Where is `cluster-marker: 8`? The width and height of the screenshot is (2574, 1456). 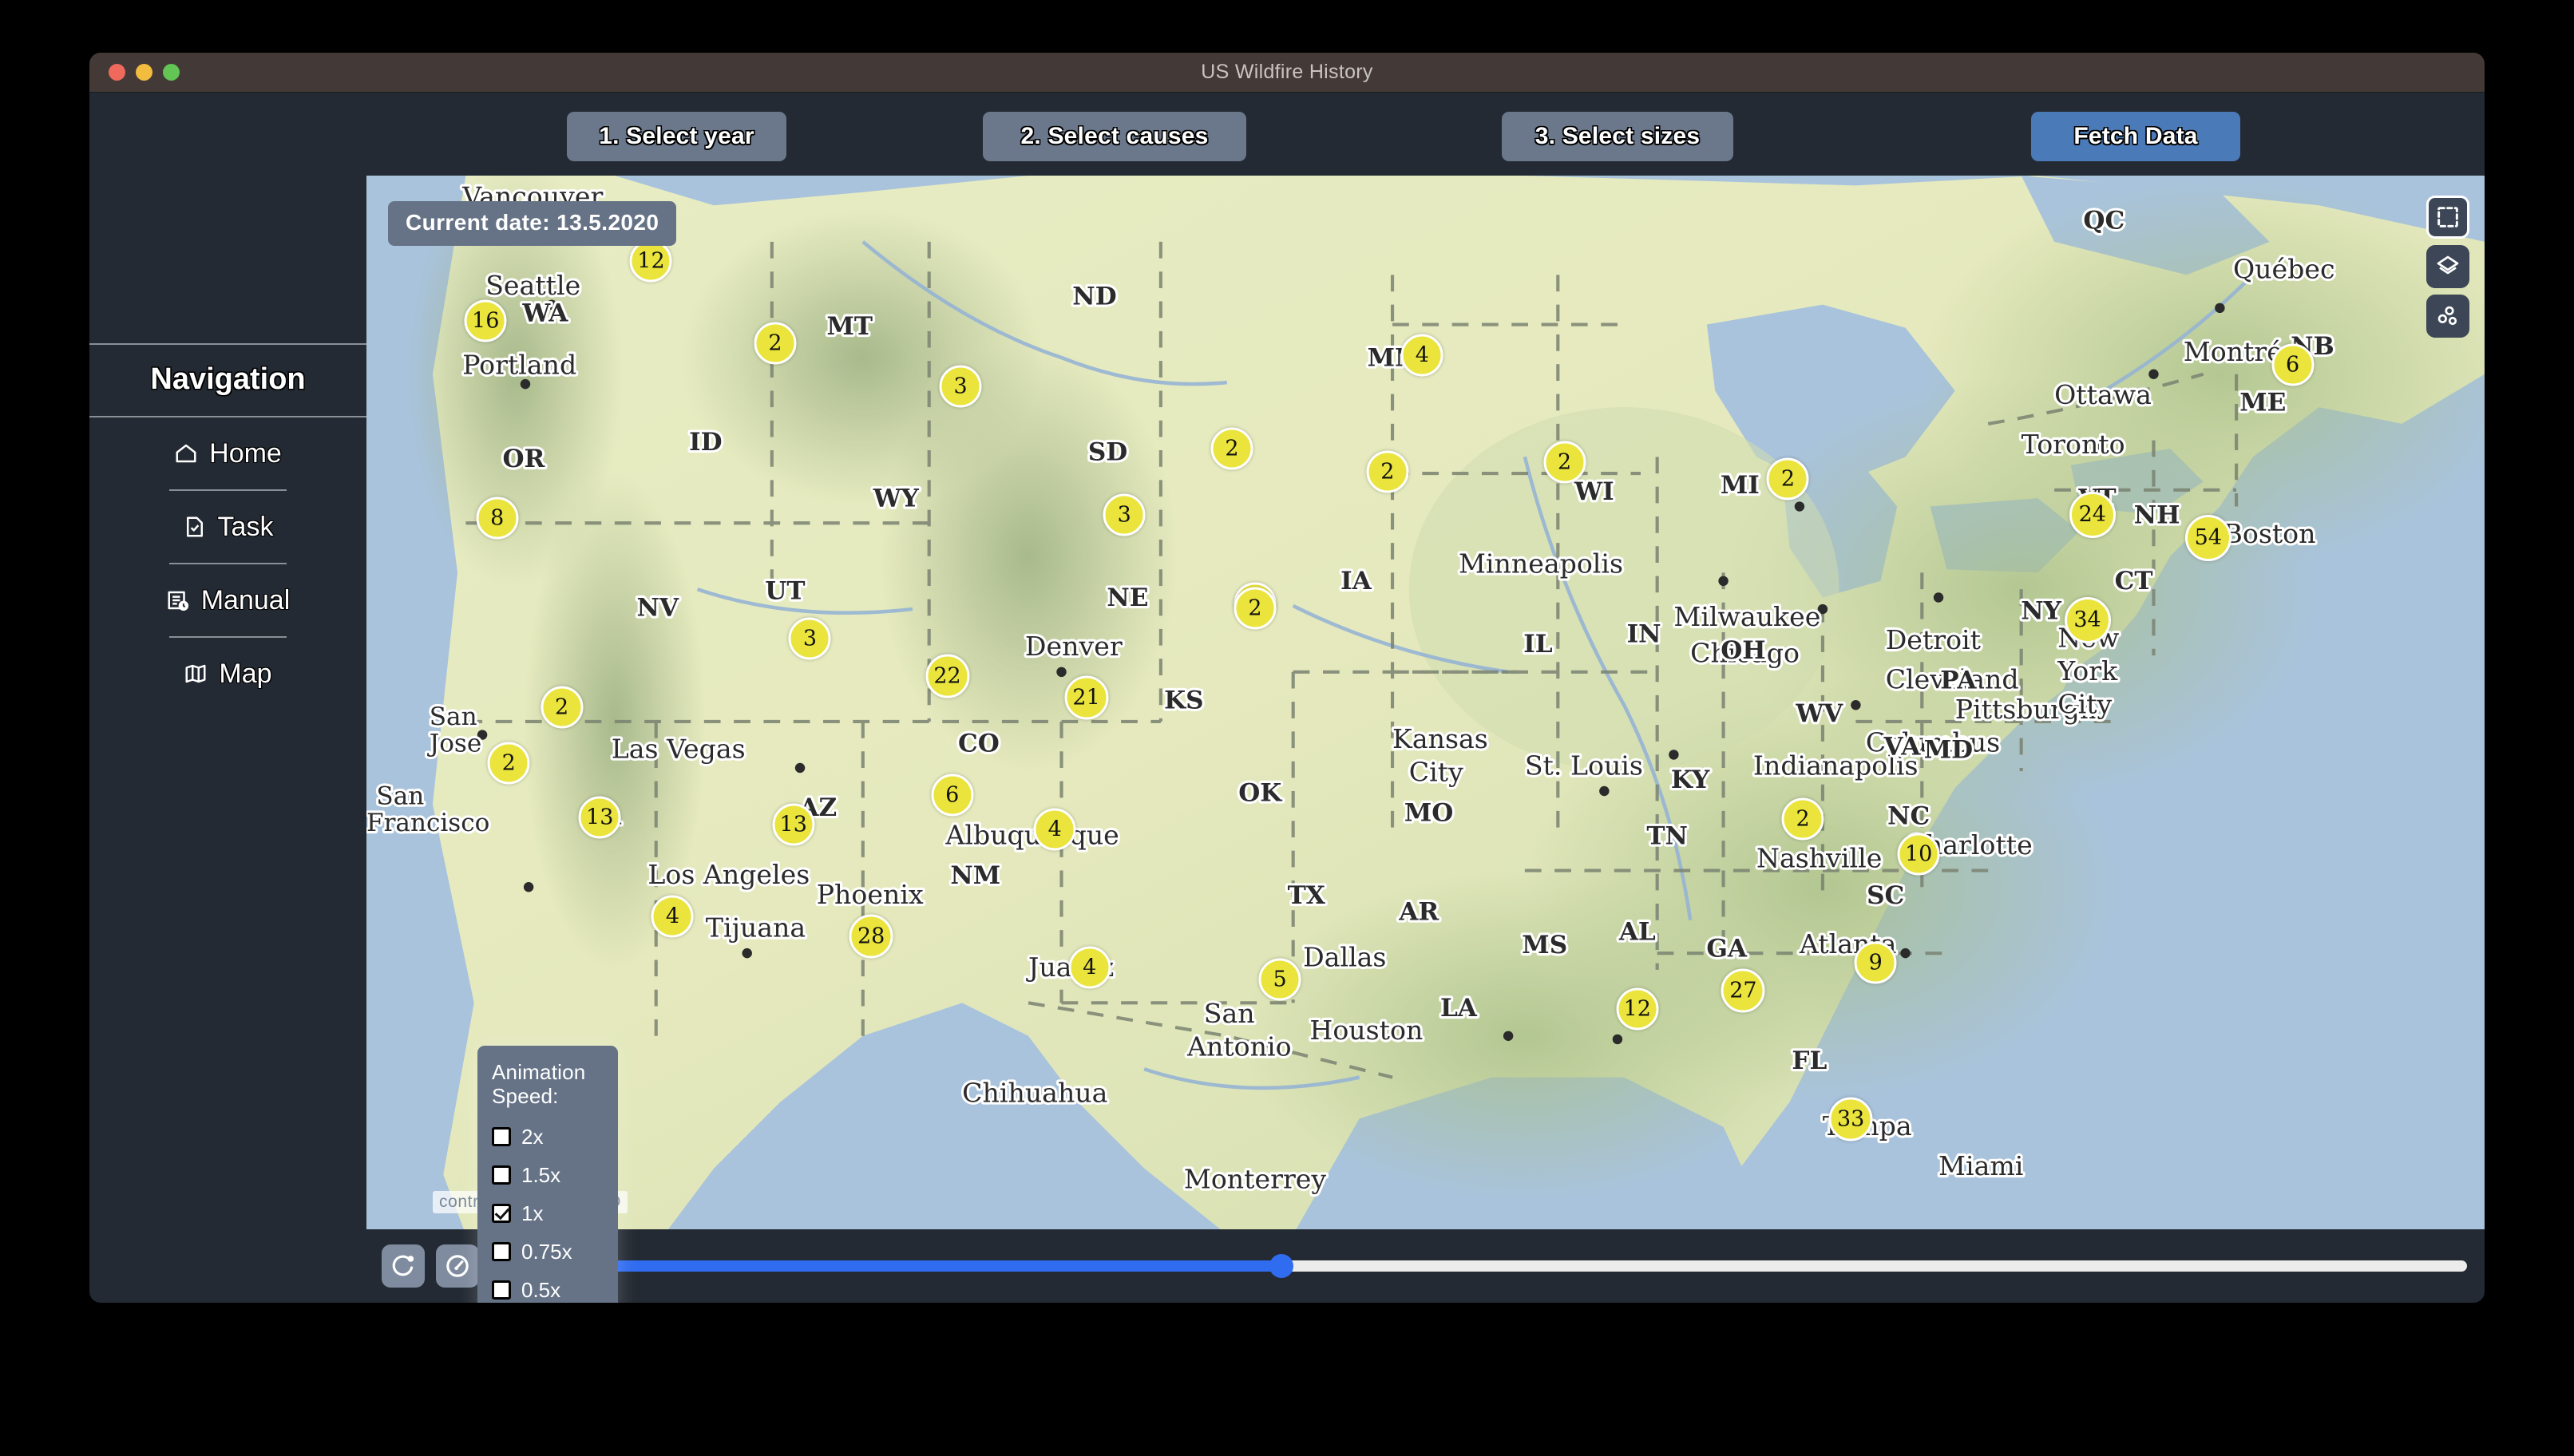
cluster-marker: 8 is located at coordinates (497, 518).